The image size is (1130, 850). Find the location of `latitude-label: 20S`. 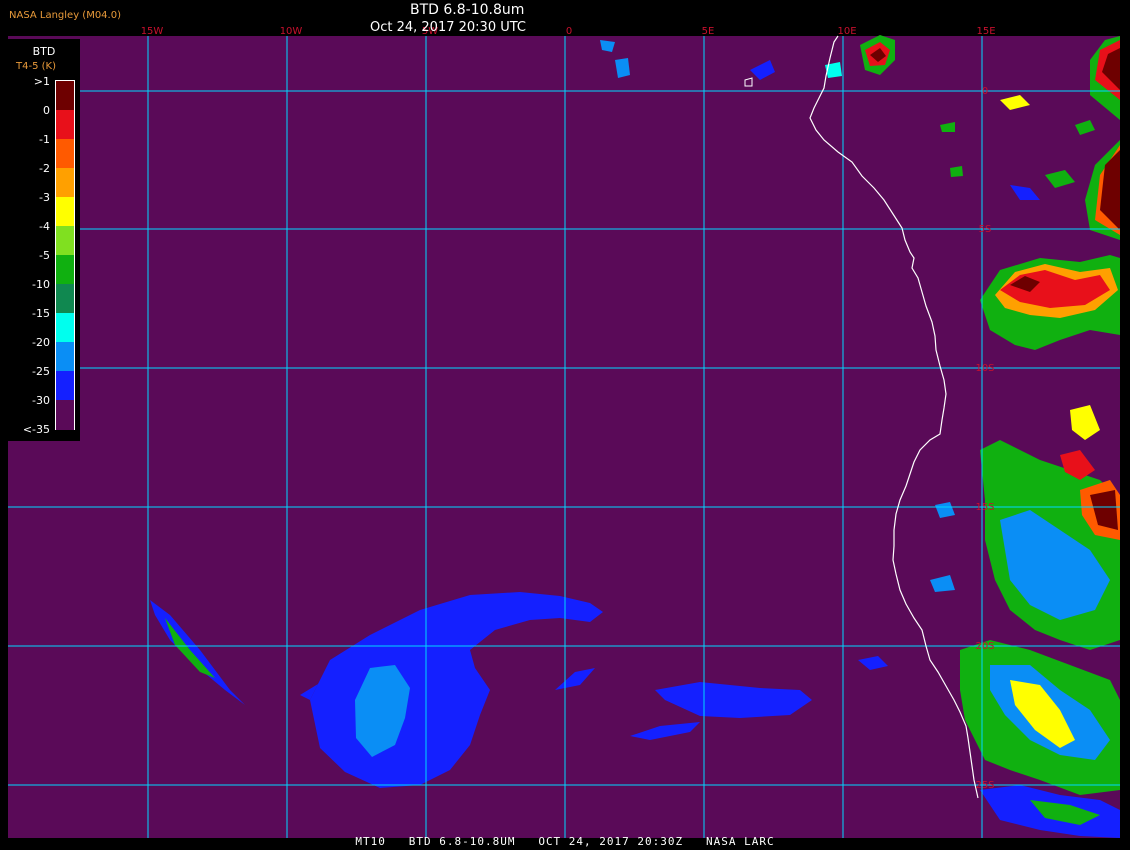

latitude-label: 20S is located at coordinates (984, 646).